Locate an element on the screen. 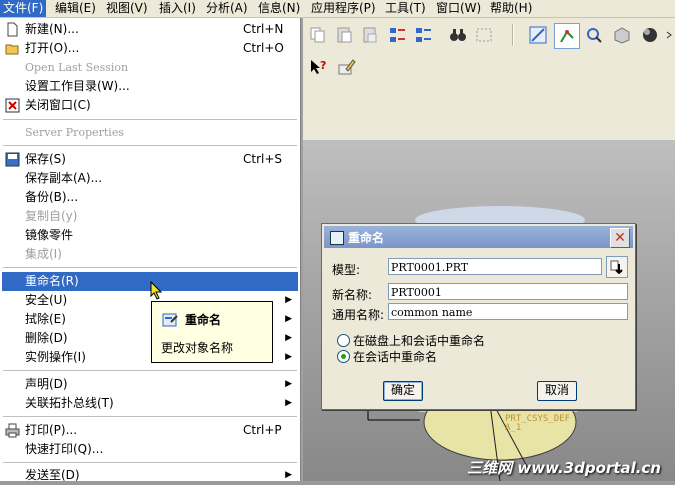 The height and width of the screenshot is (485, 675). close-window-icon is located at coordinates (12, 105).